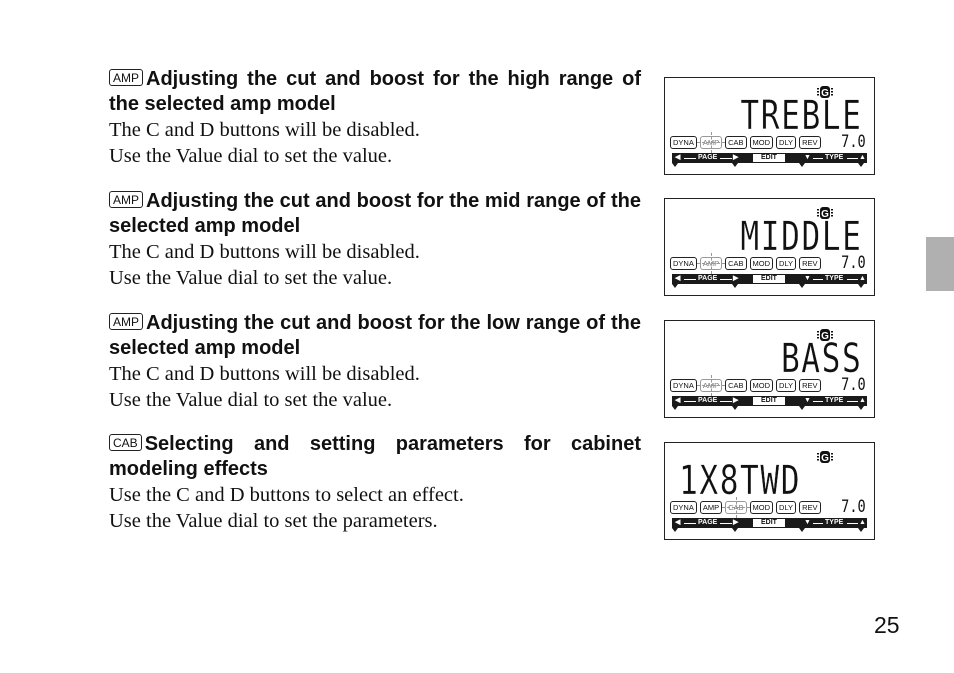 The width and height of the screenshot is (954, 673). Describe the element at coordinates (800, 116) in the screenshot. I see `lcd-parameter-name: TREBLE` at that location.